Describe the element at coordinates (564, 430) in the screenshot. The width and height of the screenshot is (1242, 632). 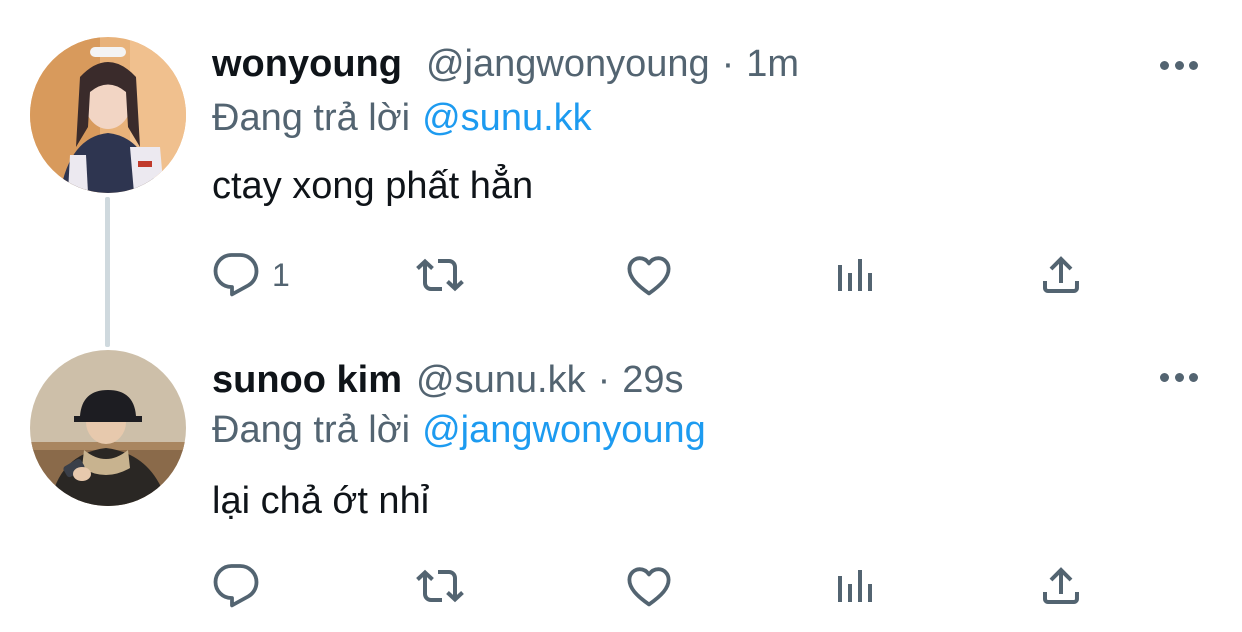
I see `replying-to-link: @jangwonyoung` at that location.